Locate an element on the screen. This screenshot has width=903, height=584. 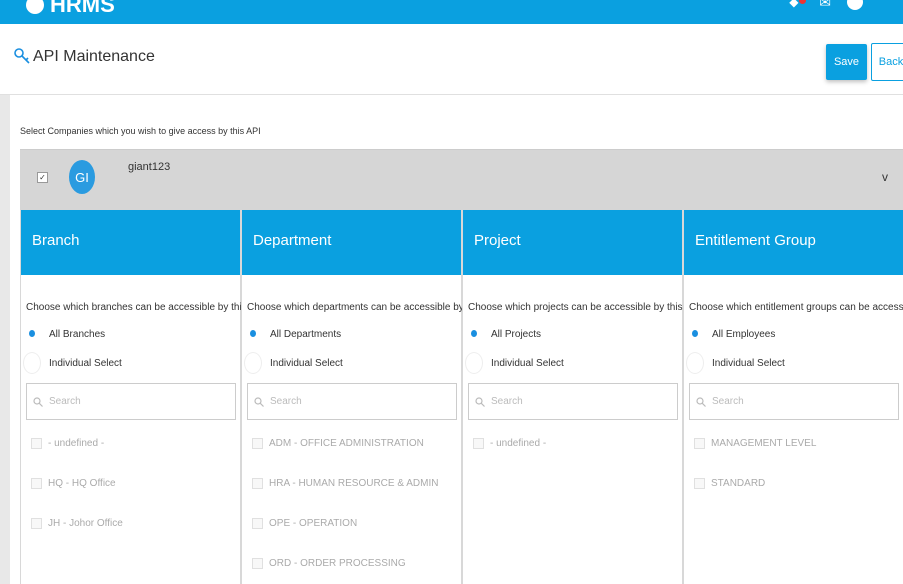
app-name: HRMS is located at coordinates (82, 8).